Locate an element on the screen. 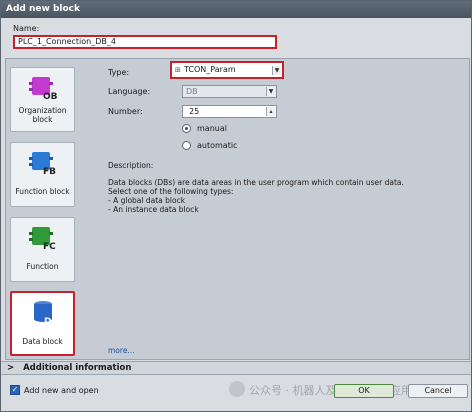 The height and width of the screenshot is (412, 472). type-value: TCON_Param is located at coordinates (210, 69).